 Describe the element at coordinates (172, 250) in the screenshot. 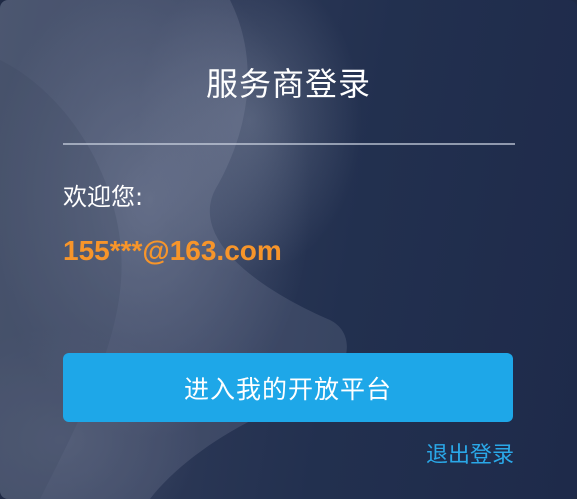

I see `account-name: 155***@163.com` at that location.